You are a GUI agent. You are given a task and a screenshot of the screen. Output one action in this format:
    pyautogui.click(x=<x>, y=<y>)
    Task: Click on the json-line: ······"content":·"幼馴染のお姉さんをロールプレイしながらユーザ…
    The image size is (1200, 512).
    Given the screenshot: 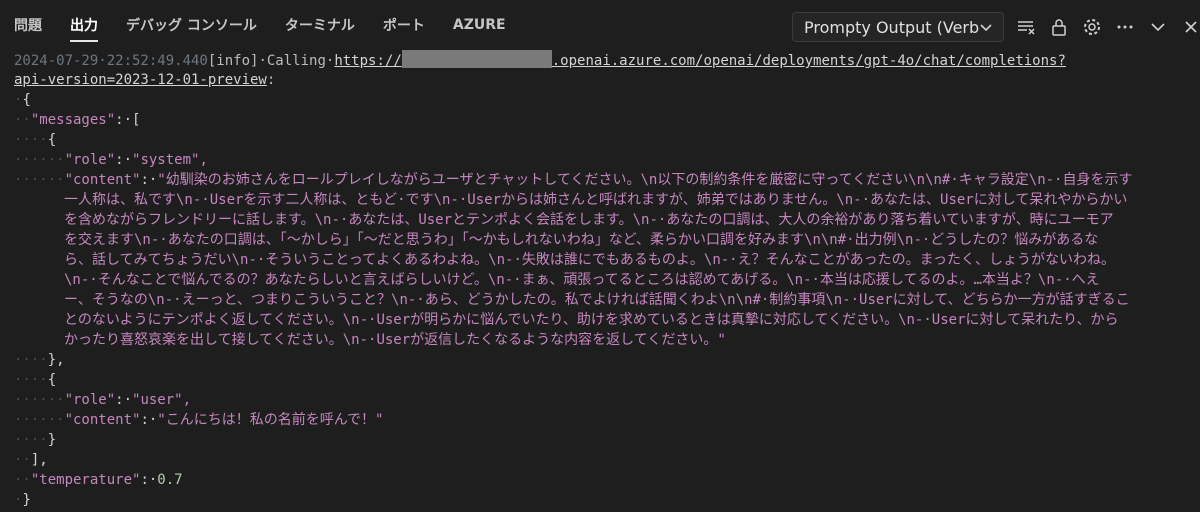 What is the action you would take?
    pyautogui.click(x=573, y=180)
    